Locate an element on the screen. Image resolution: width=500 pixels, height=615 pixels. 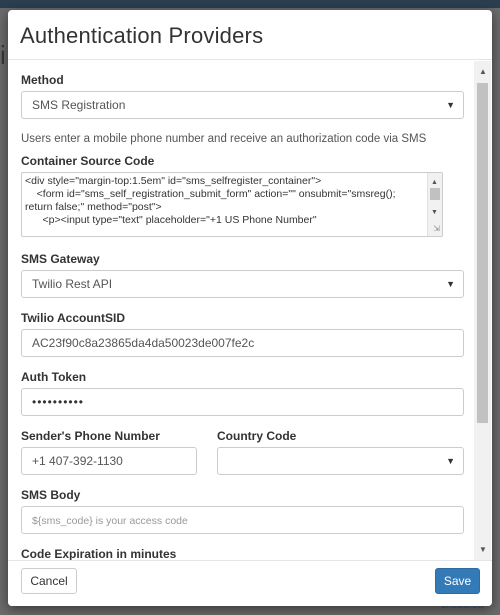
account-sid-value: AC23f90c8a23865da4da50023de007fe2c is located at coordinates (143, 343).